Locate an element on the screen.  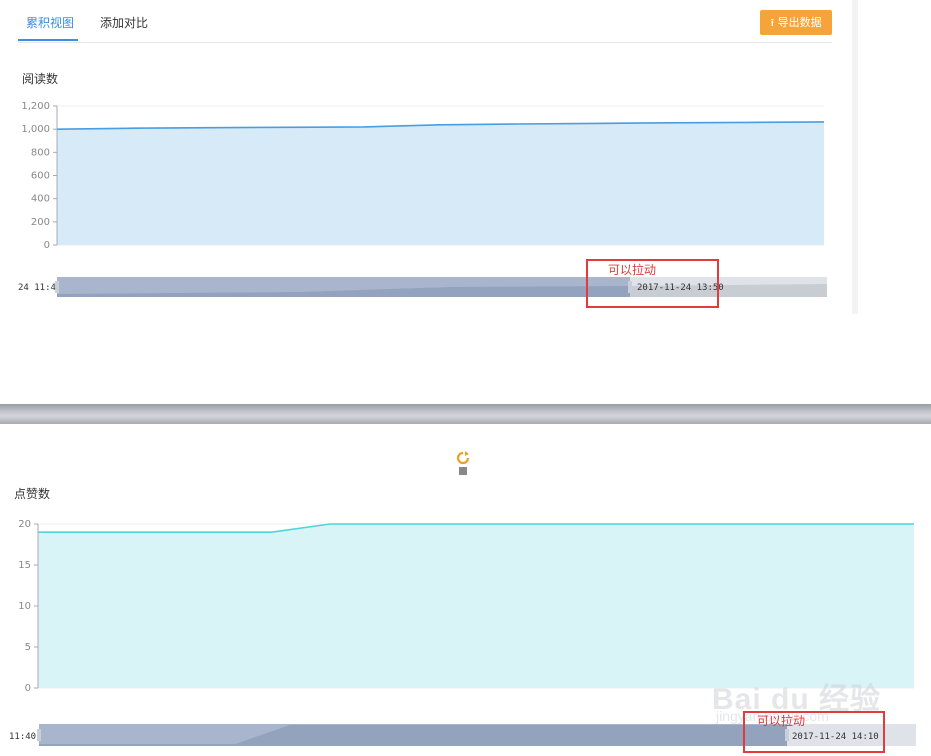
y-tick-label: 600 is located at coordinates (40, 176).